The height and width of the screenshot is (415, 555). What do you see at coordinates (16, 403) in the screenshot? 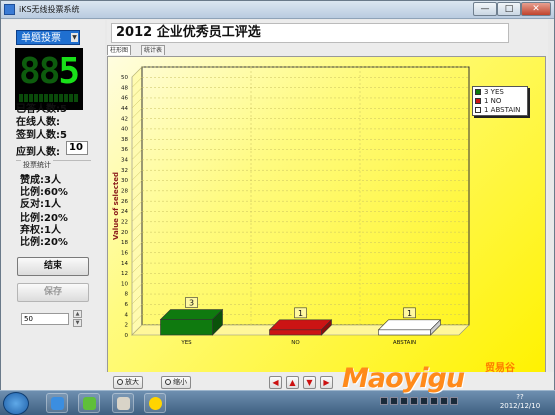
I see `start-button` at bounding box center [16, 403].